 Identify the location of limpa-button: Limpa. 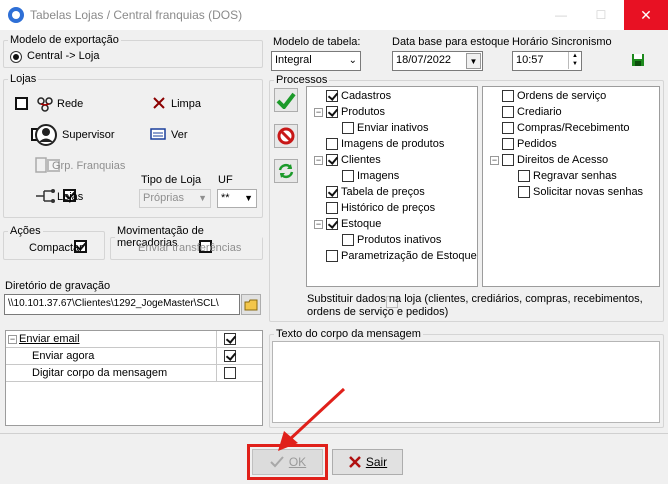
(186, 104).